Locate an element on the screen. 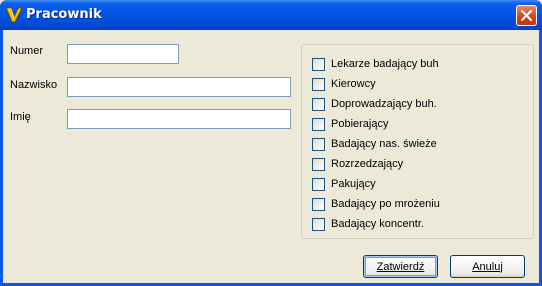 Image resolution: width=542 pixels, height=286 pixels. cancel-label: Anuluj is located at coordinates (487, 266).